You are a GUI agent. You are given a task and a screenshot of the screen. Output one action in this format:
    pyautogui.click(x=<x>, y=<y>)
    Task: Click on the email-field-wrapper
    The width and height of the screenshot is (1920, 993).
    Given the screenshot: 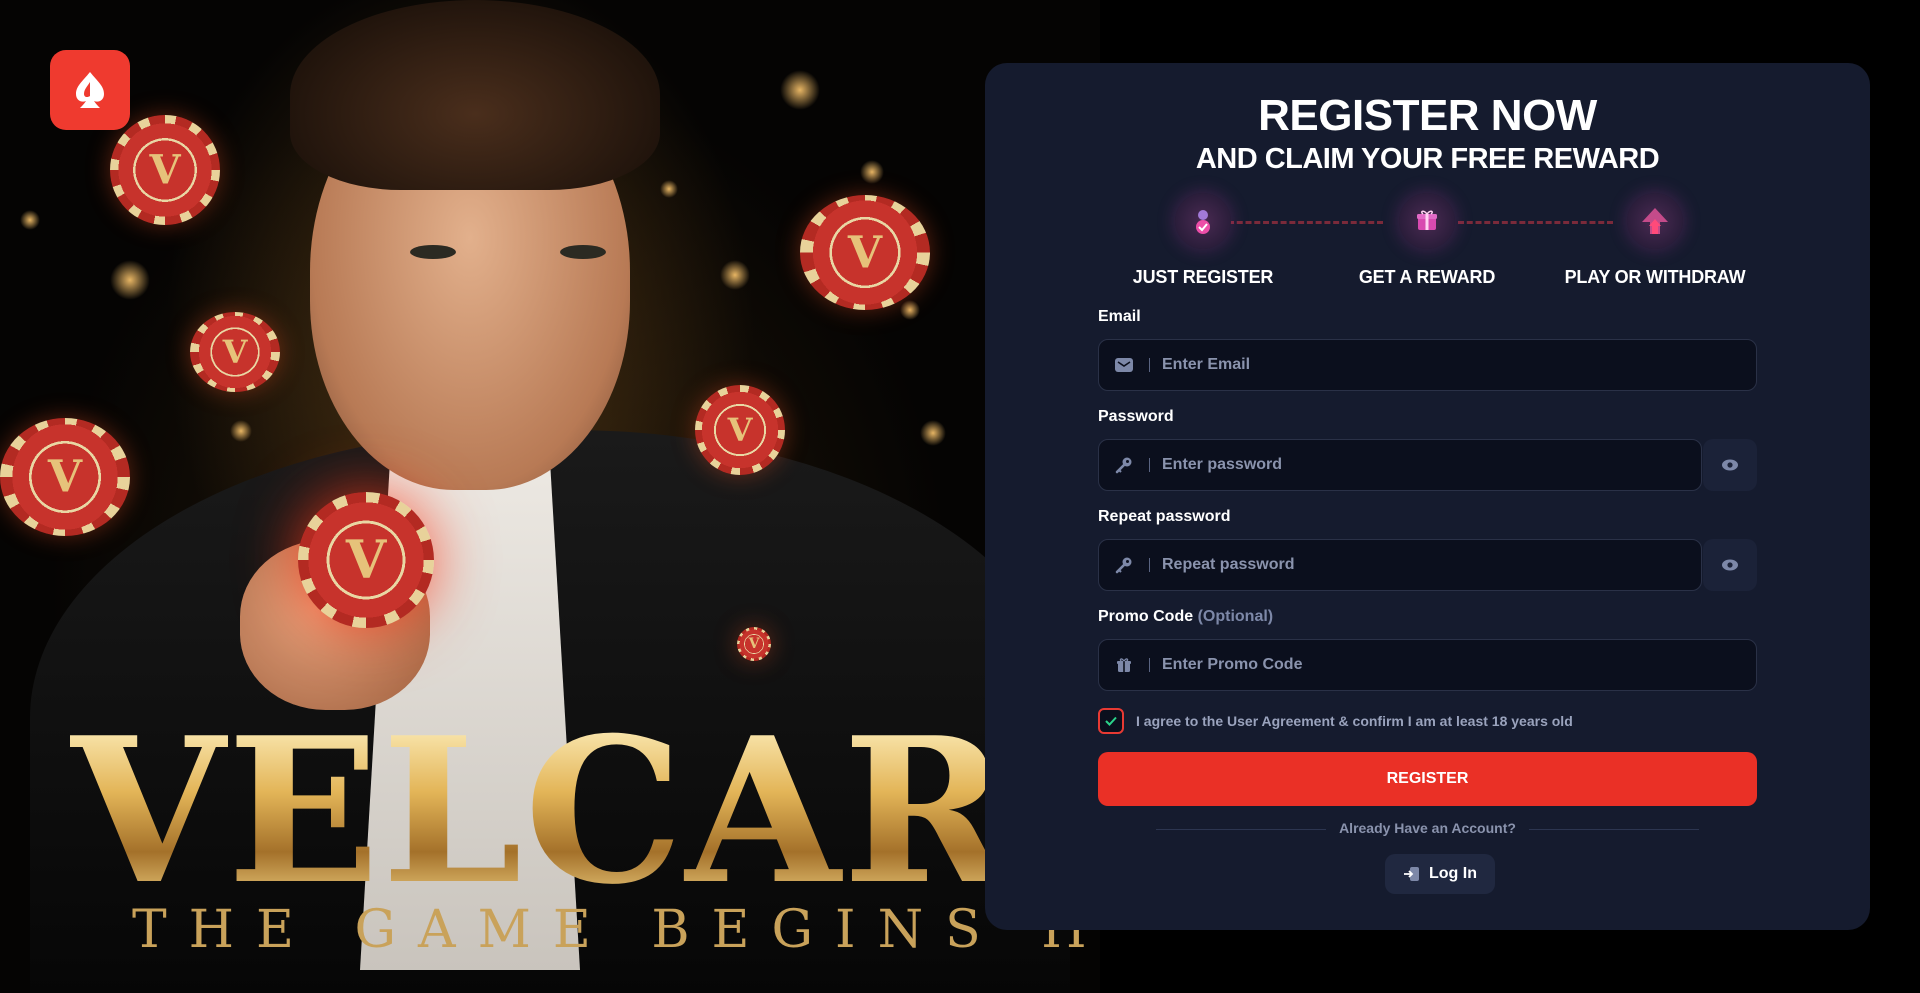 What is the action you would take?
    pyautogui.click(x=1427, y=365)
    